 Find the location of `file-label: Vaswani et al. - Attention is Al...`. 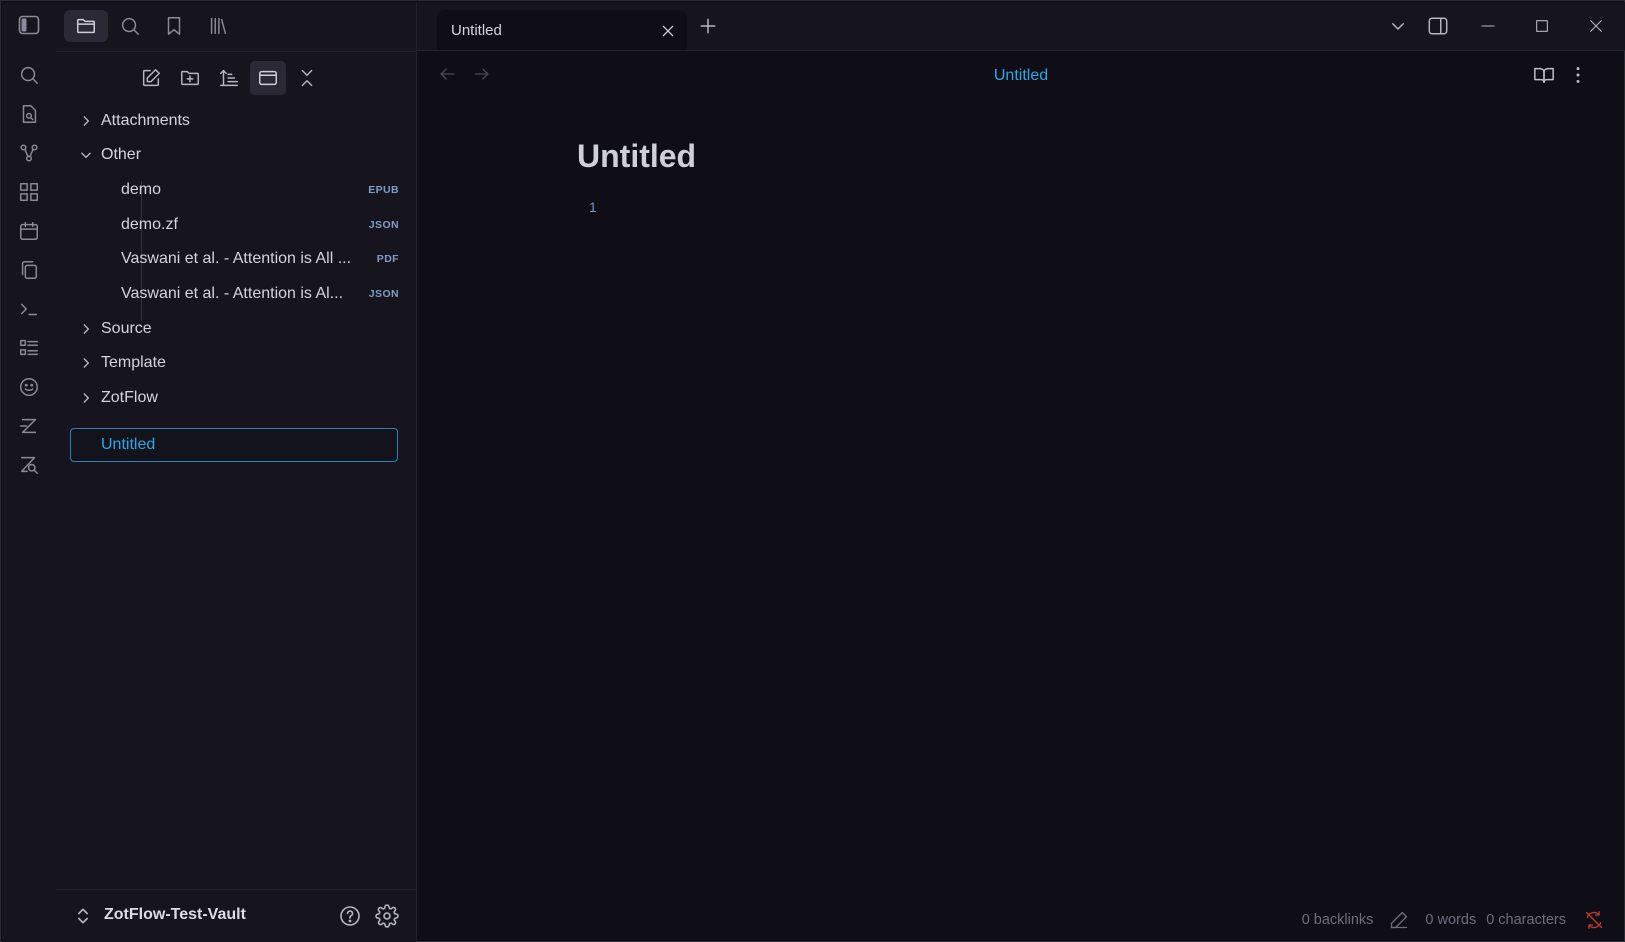

file-label: Vaswani et al. - Attention is Al... is located at coordinates (232, 293).